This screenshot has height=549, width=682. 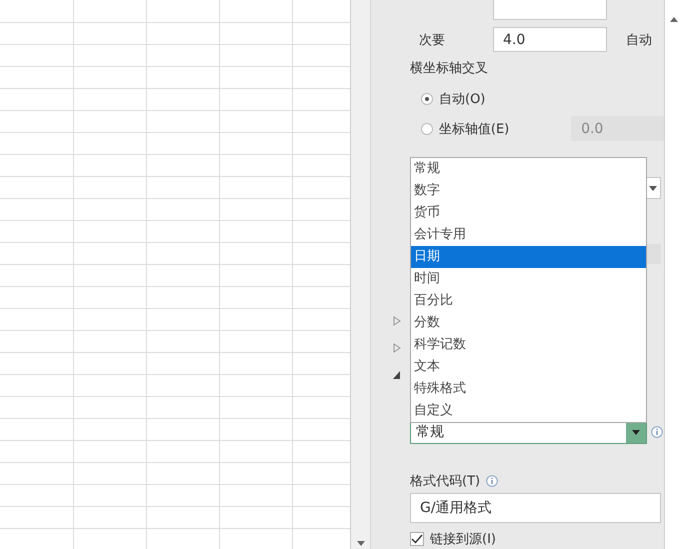 What do you see at coordinates (360, 274) in the screenshot?
I see `scrollbar` at bounding box center [360, 274].